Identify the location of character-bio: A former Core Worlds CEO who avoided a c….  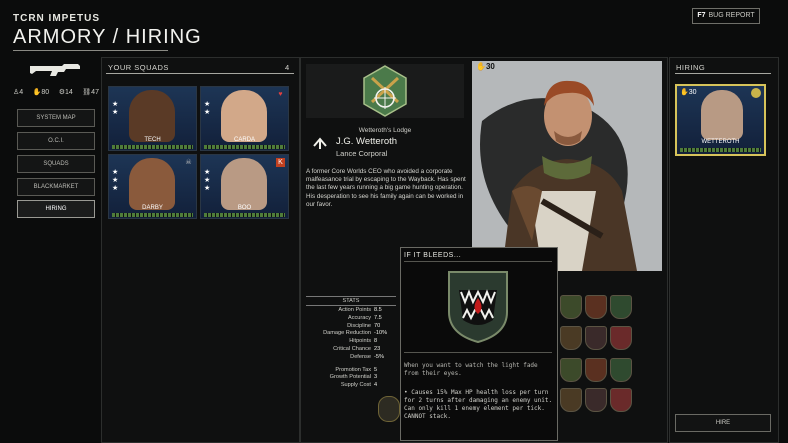
(386, 188).